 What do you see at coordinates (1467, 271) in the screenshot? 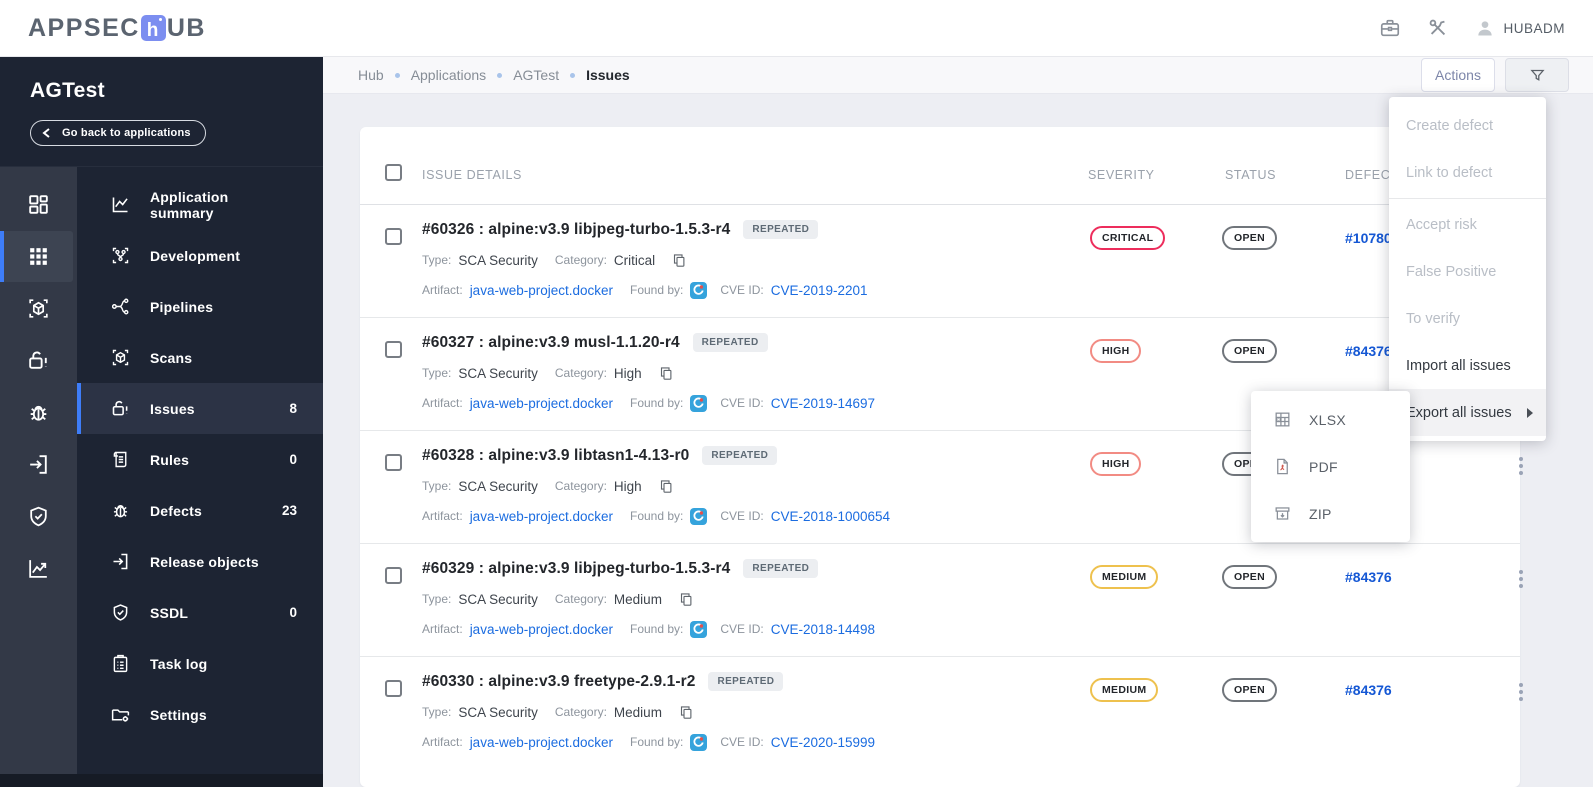
I see `menu-item-false-positive: False Positive` at bounding box center [1467, 271].